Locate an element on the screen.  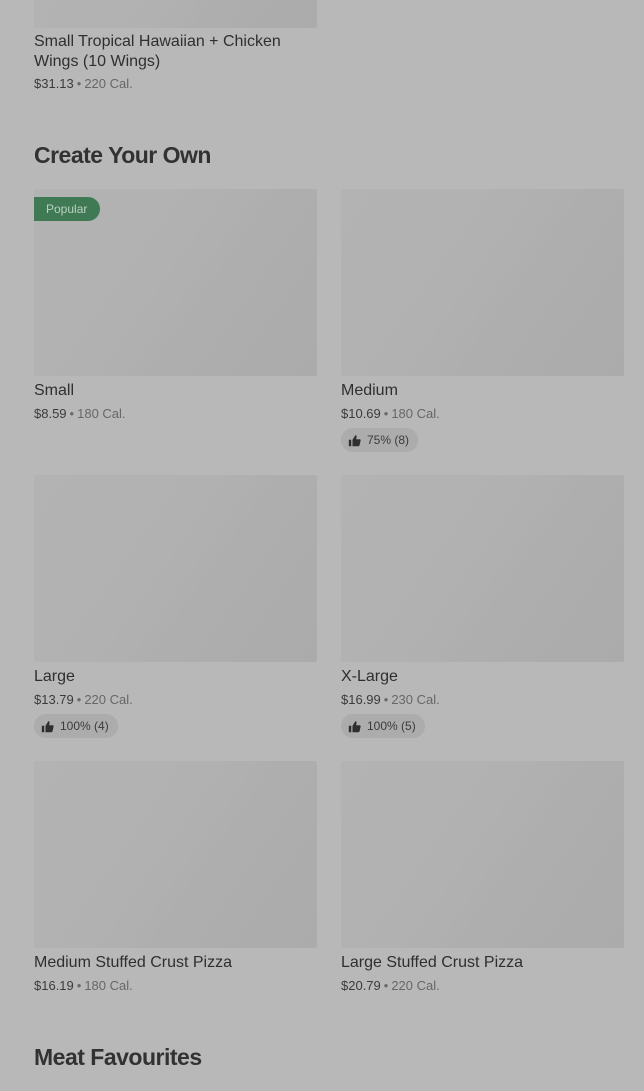
item-price: $10.69 is located at coordinates (361, 413).